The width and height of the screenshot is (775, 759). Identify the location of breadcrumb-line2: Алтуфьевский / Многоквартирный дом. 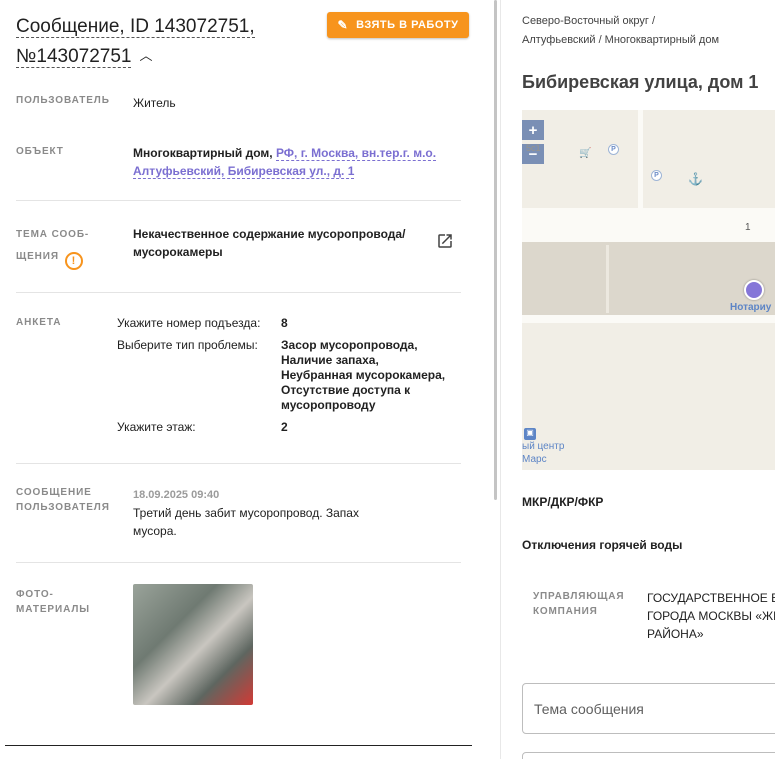
(647, 40).